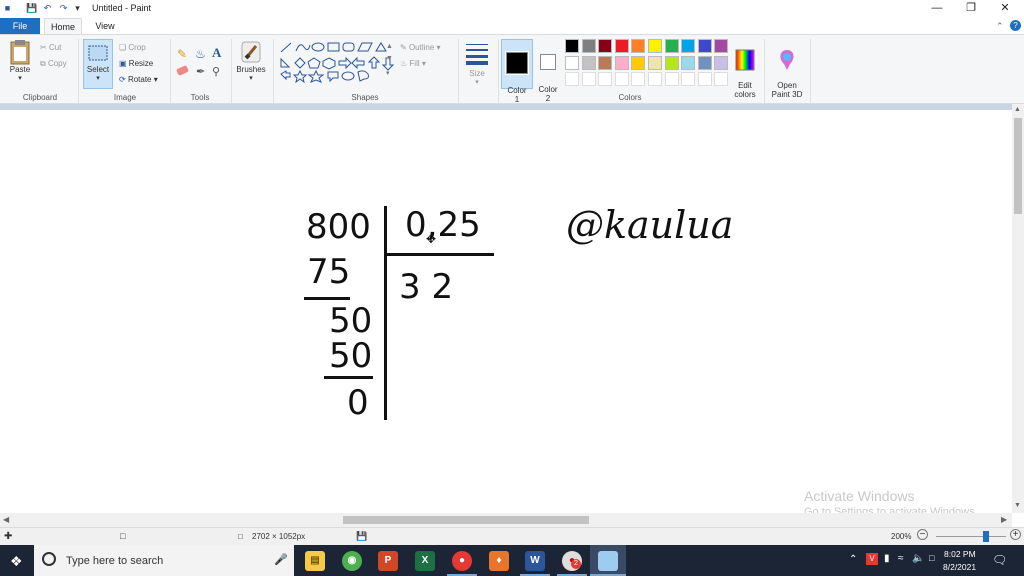 Image resolution: width=1024 pixels, height=576 pixels. I want to click on color2-button: Color 2, so click(548, 75).